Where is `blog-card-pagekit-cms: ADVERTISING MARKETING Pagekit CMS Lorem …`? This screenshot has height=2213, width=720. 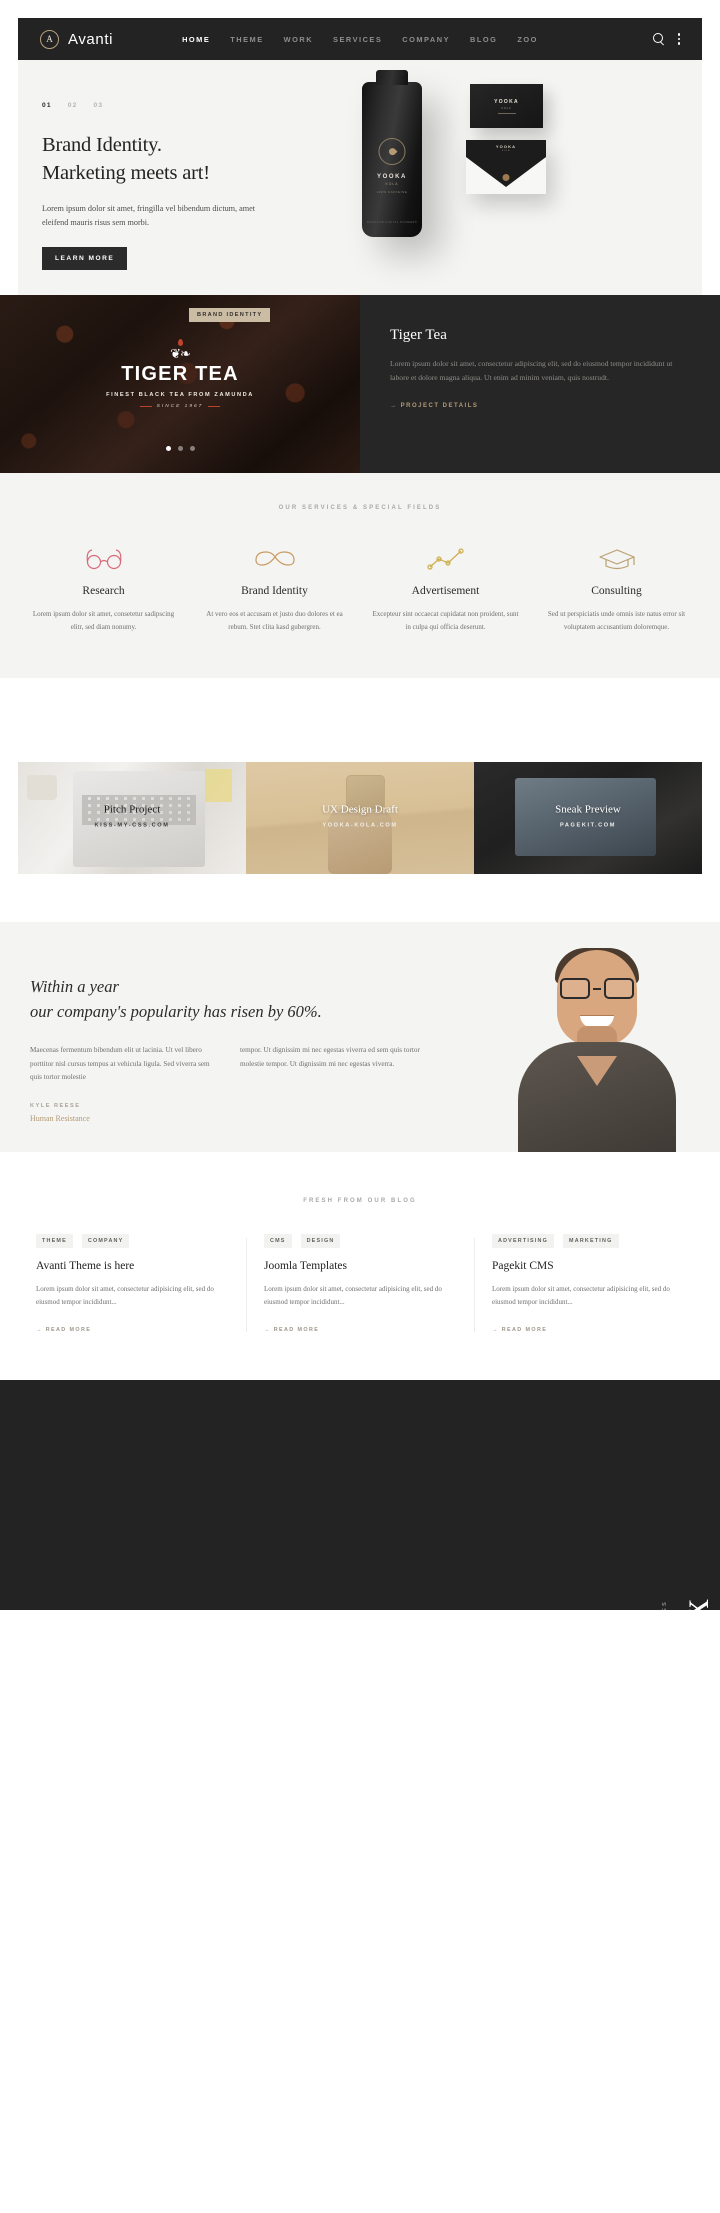
blog-card-pagekit-cms: ADVERTISING MARKETING Pagekit CMS Lorem … is located at coordinates (588, 1284).